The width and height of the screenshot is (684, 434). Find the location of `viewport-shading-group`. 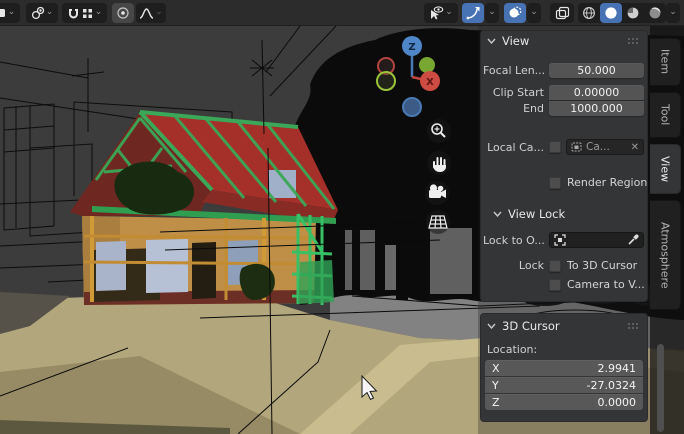

viewport-shading-group is located at coordinates (622, 13).